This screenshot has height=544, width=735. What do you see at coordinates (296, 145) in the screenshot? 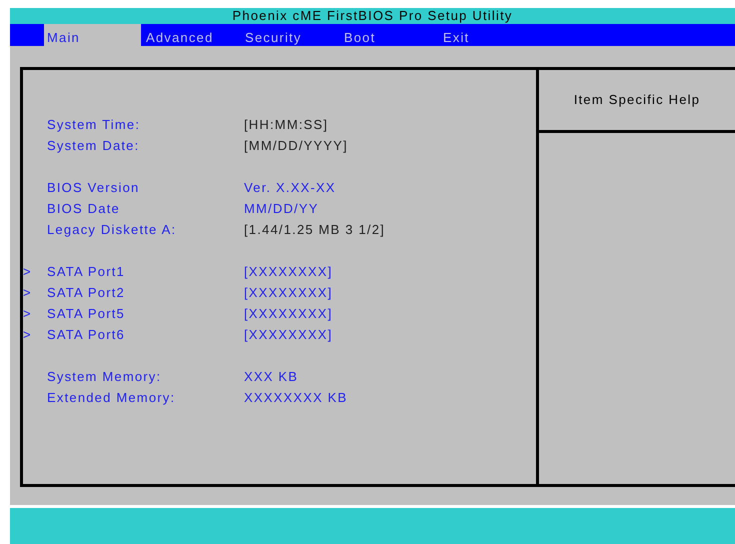
I see `setting-value: [MM/DD/YYYY]` at bounding box center [296, 145].